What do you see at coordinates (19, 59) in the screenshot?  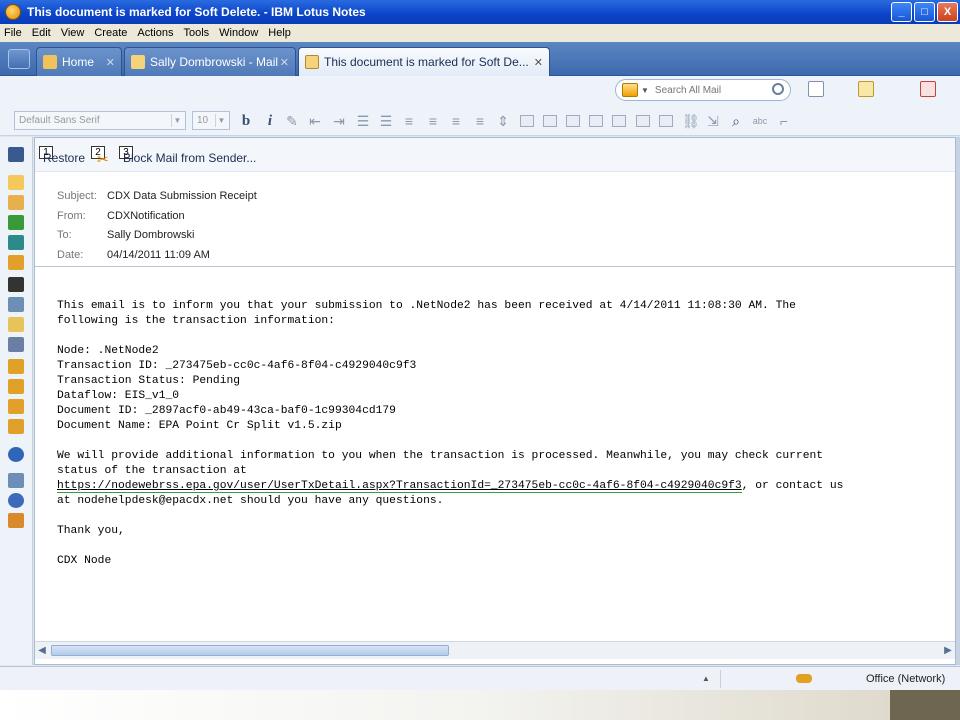 I see `open-list-icon` at bounding box center [19, 59].